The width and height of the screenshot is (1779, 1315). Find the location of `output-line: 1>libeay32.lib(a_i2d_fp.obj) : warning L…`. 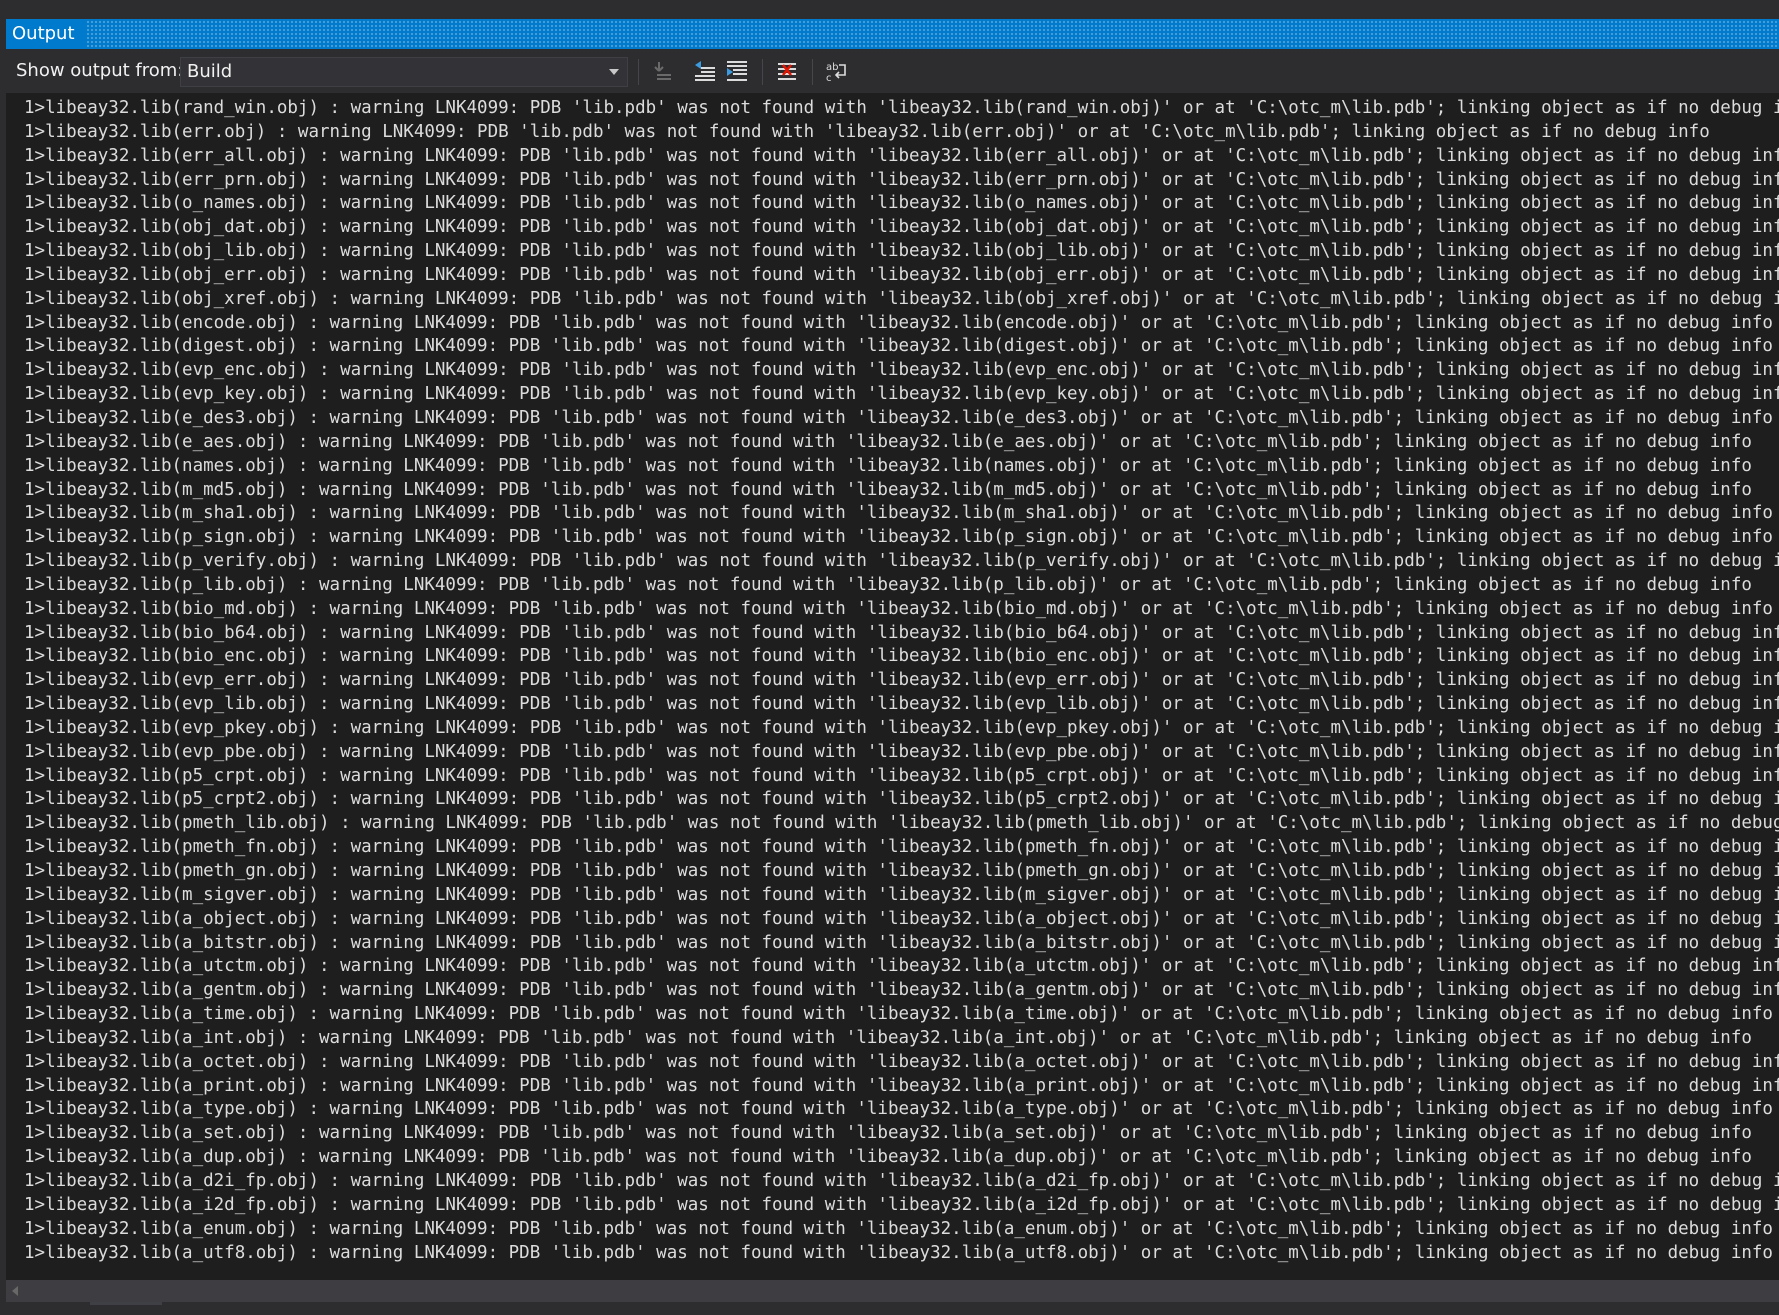

output-line: 1>libeay32.lib(a_i2d_fp.obj) : warning L… is located at coordinates (901, 1204).